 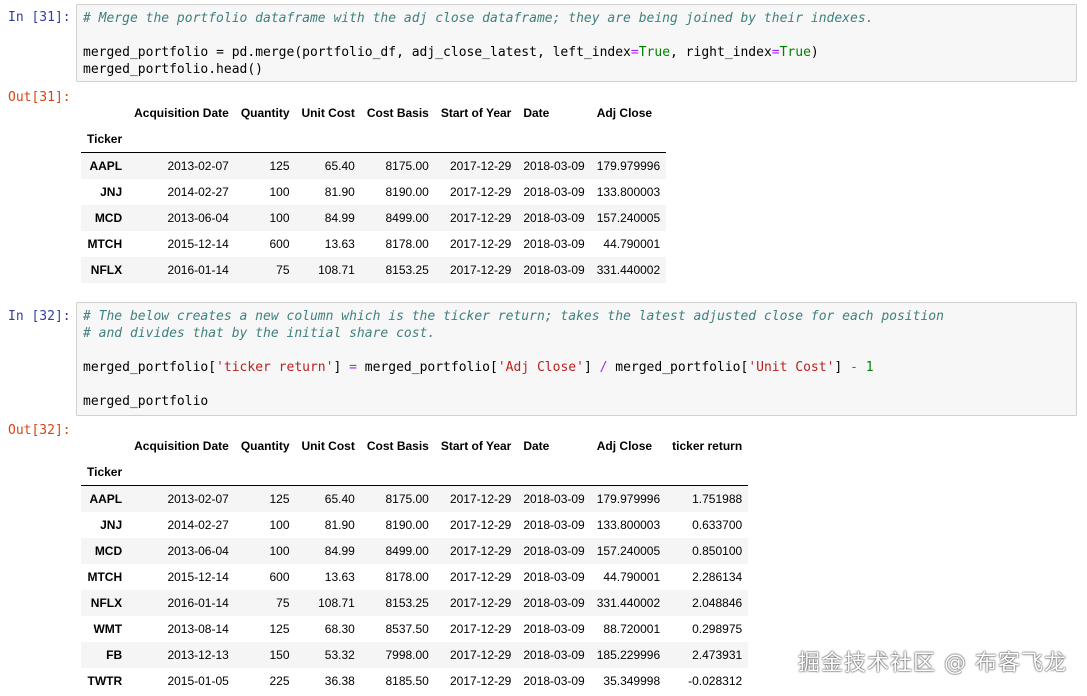 What do you see at coordinates (146, 401) in the screenshot?
I see `code-line: merged_portfolio` at bounding box center [146, 401].